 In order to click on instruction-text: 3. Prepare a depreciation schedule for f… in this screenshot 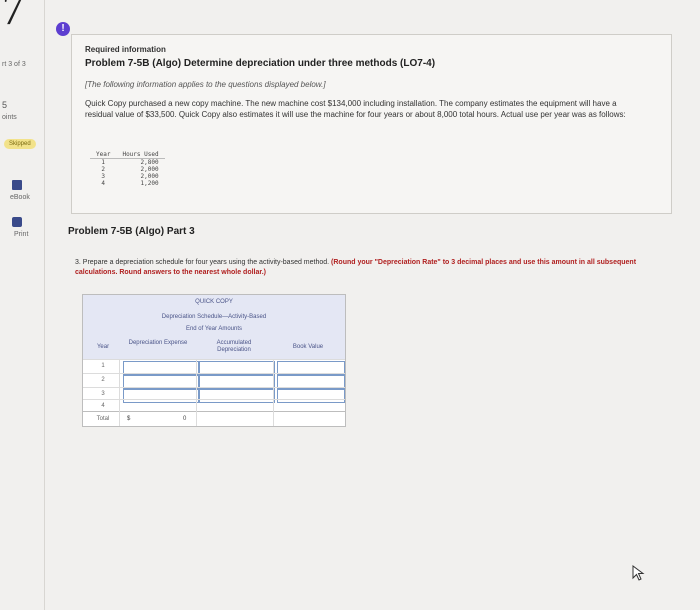, I will do `click(202, 262)`.